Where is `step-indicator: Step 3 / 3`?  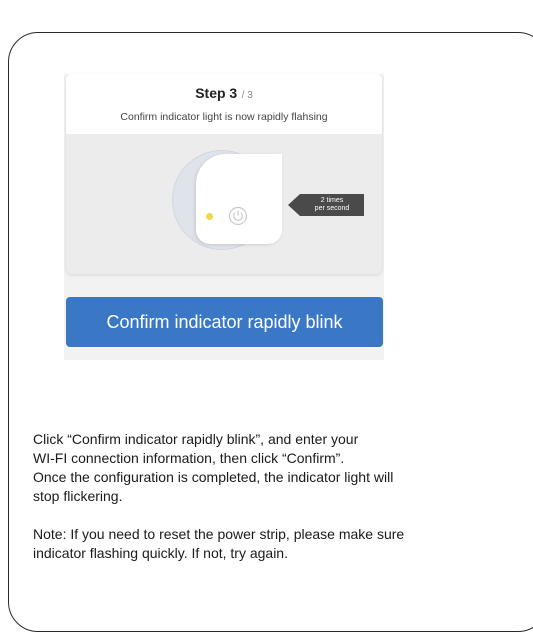 step-indicator: Step 3 / 3 is located at coordinates (224, 94).